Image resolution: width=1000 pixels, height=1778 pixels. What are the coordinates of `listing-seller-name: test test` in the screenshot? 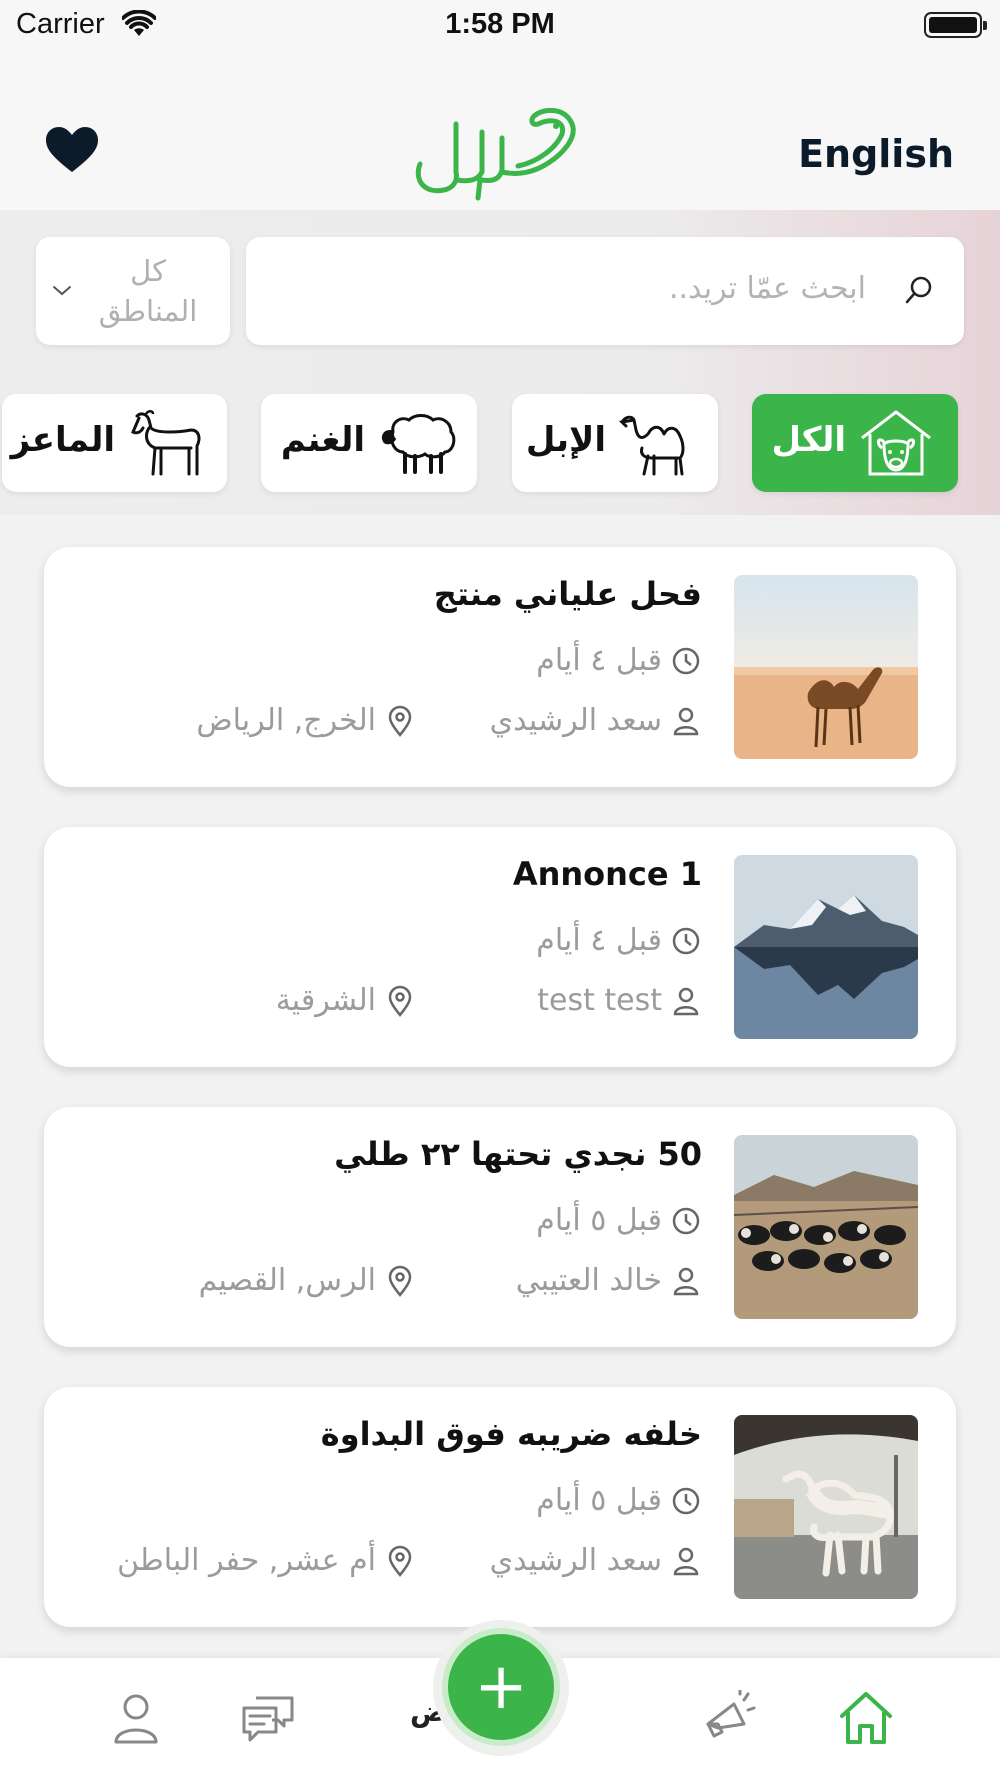 It's located at (599, 1000).